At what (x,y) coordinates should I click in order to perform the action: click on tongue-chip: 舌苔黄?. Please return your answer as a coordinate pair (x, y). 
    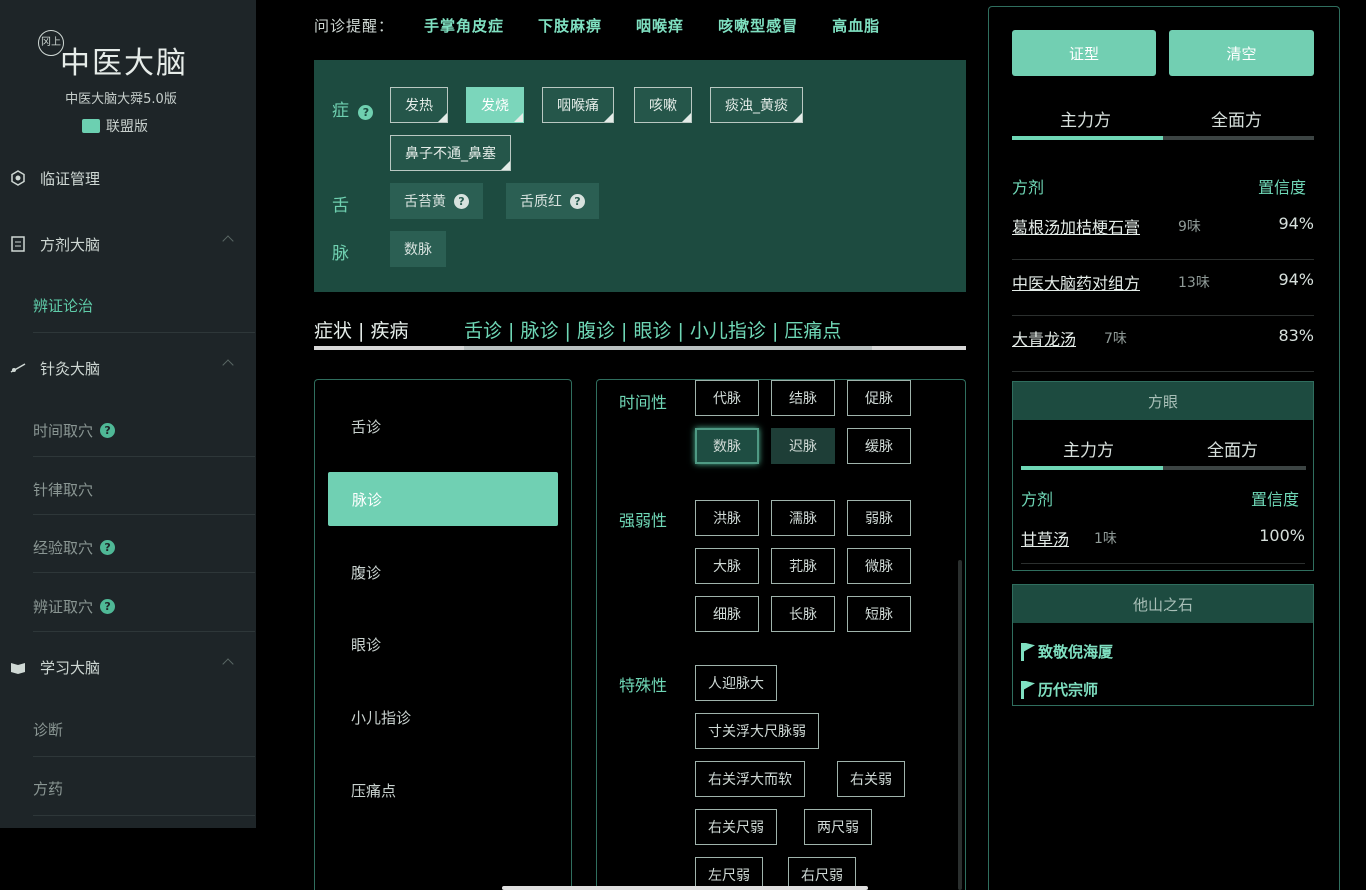
    Looking at the image, I should click on (436, 201).